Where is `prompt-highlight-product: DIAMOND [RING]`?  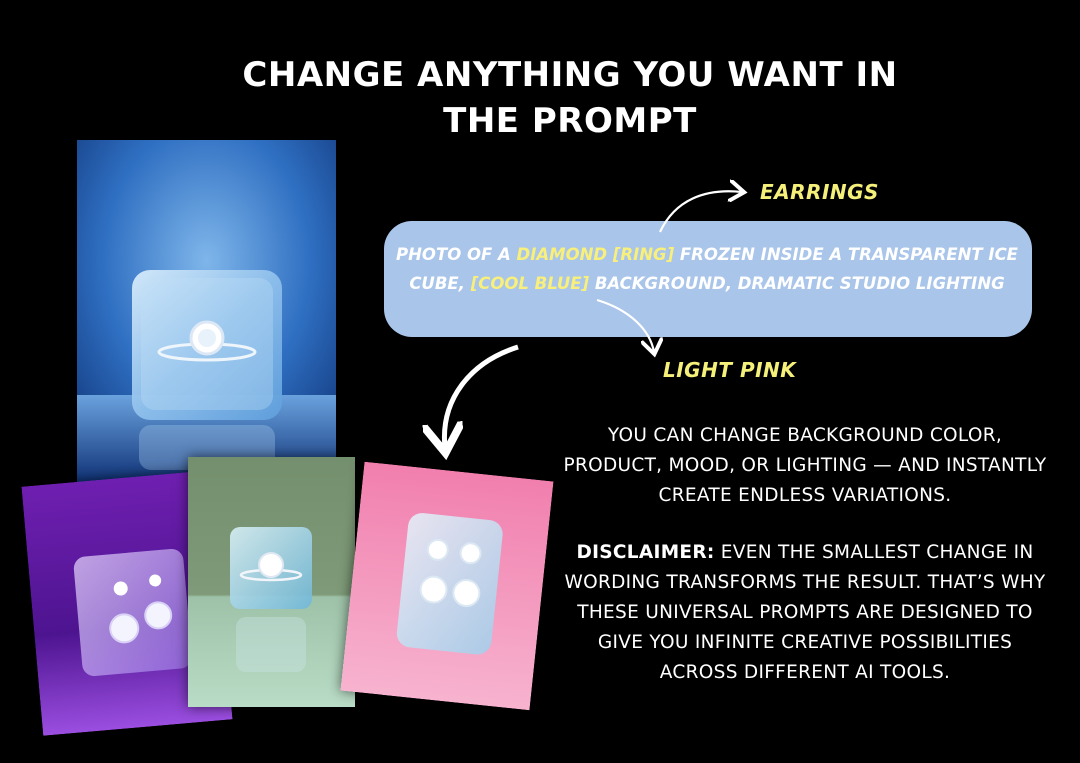 prompt-highlight-product: DIAMOND [RING] is located at coordinates (595, 254).